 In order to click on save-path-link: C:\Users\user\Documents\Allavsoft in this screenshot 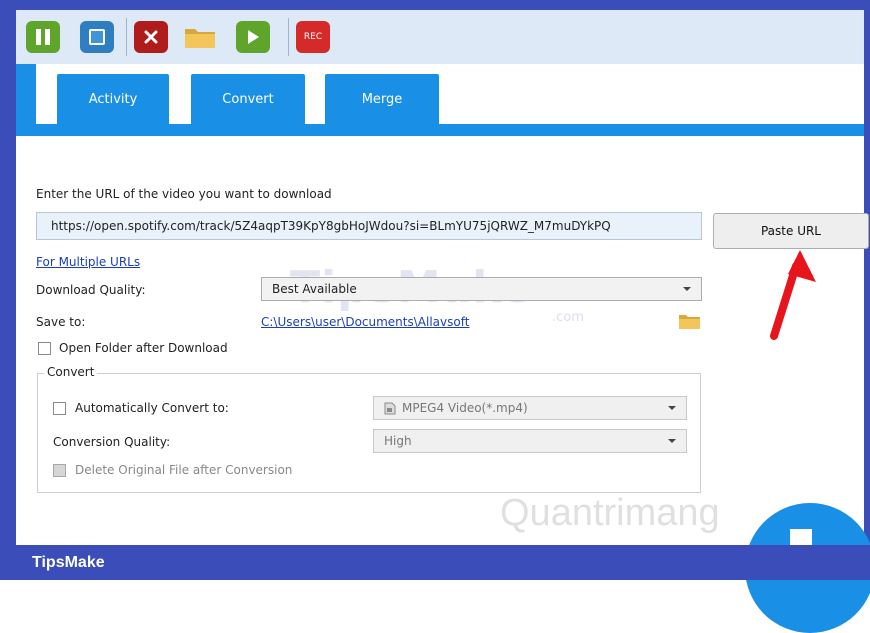, I will do `click(365, 322)`.